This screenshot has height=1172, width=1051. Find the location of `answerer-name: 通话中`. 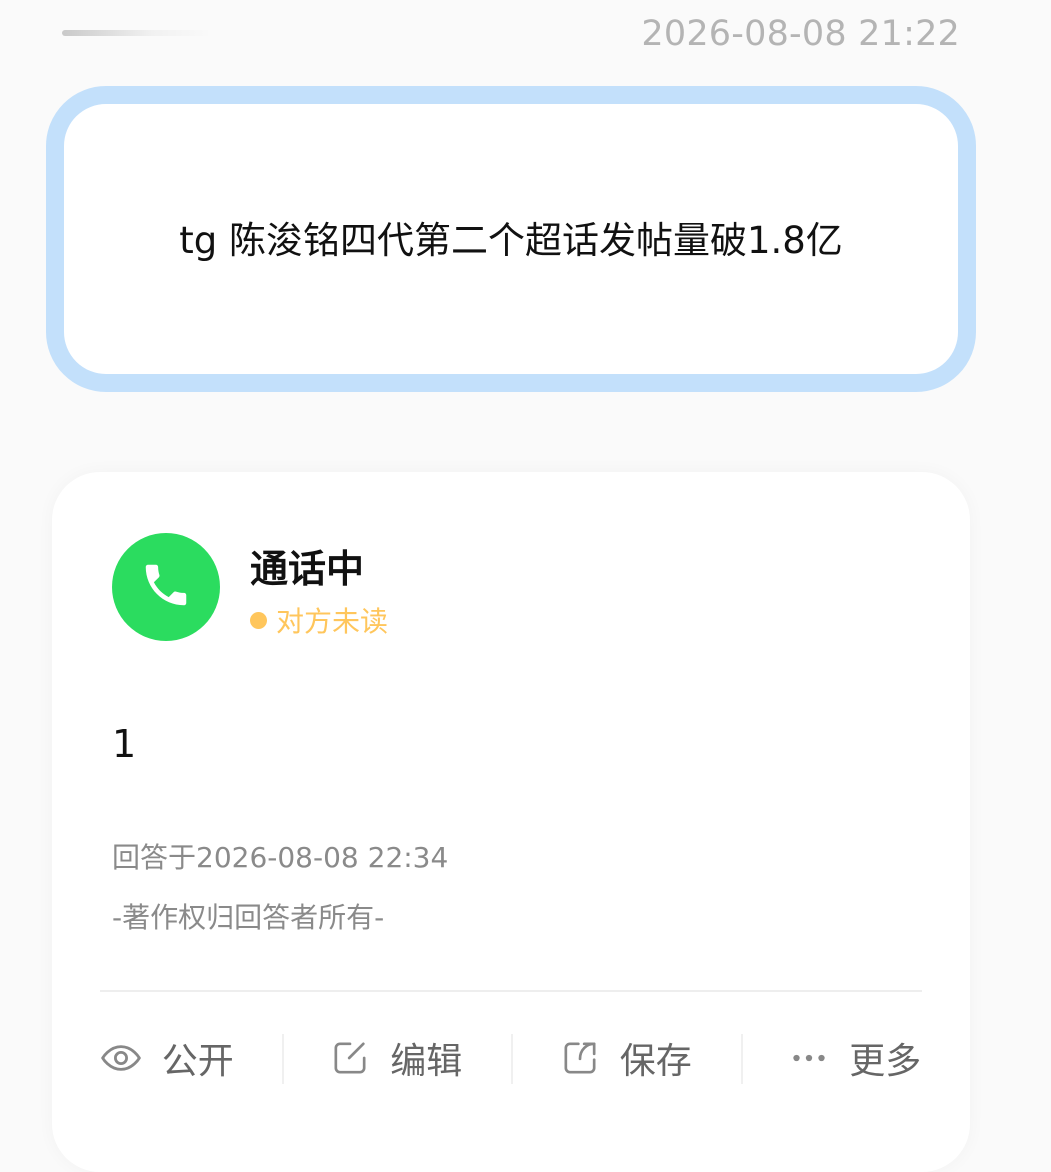

answerer-name: 通话中 is located at coordinates (307, 565).